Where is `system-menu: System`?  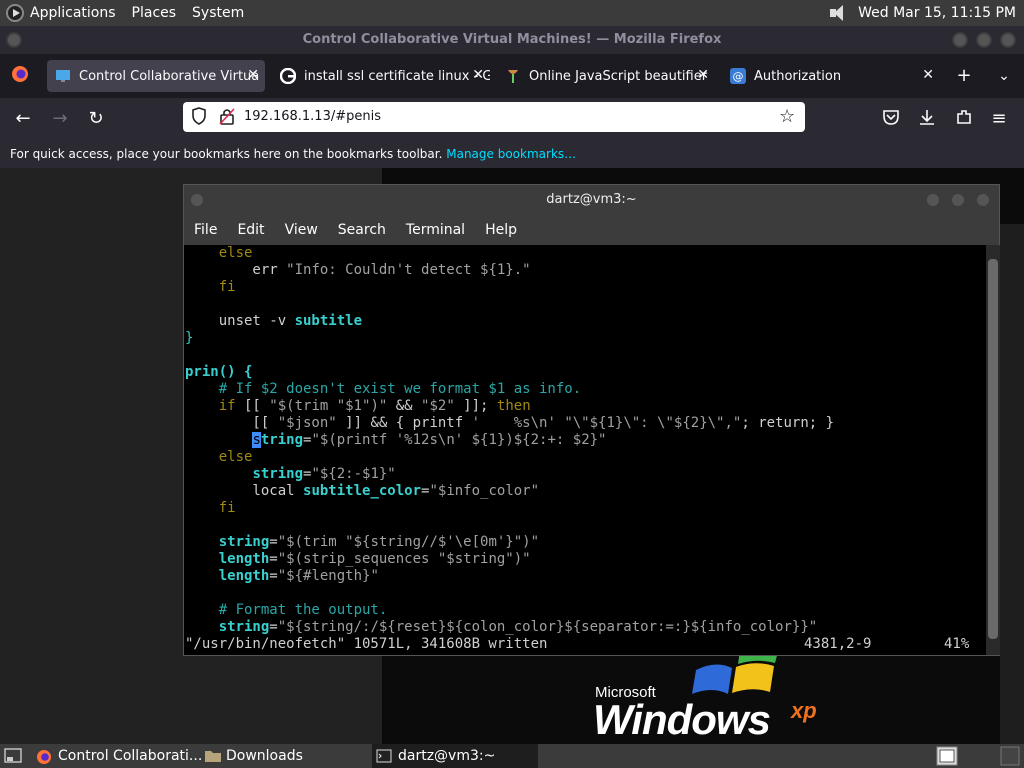
system-menu: System is located at coordinates (218, 13).